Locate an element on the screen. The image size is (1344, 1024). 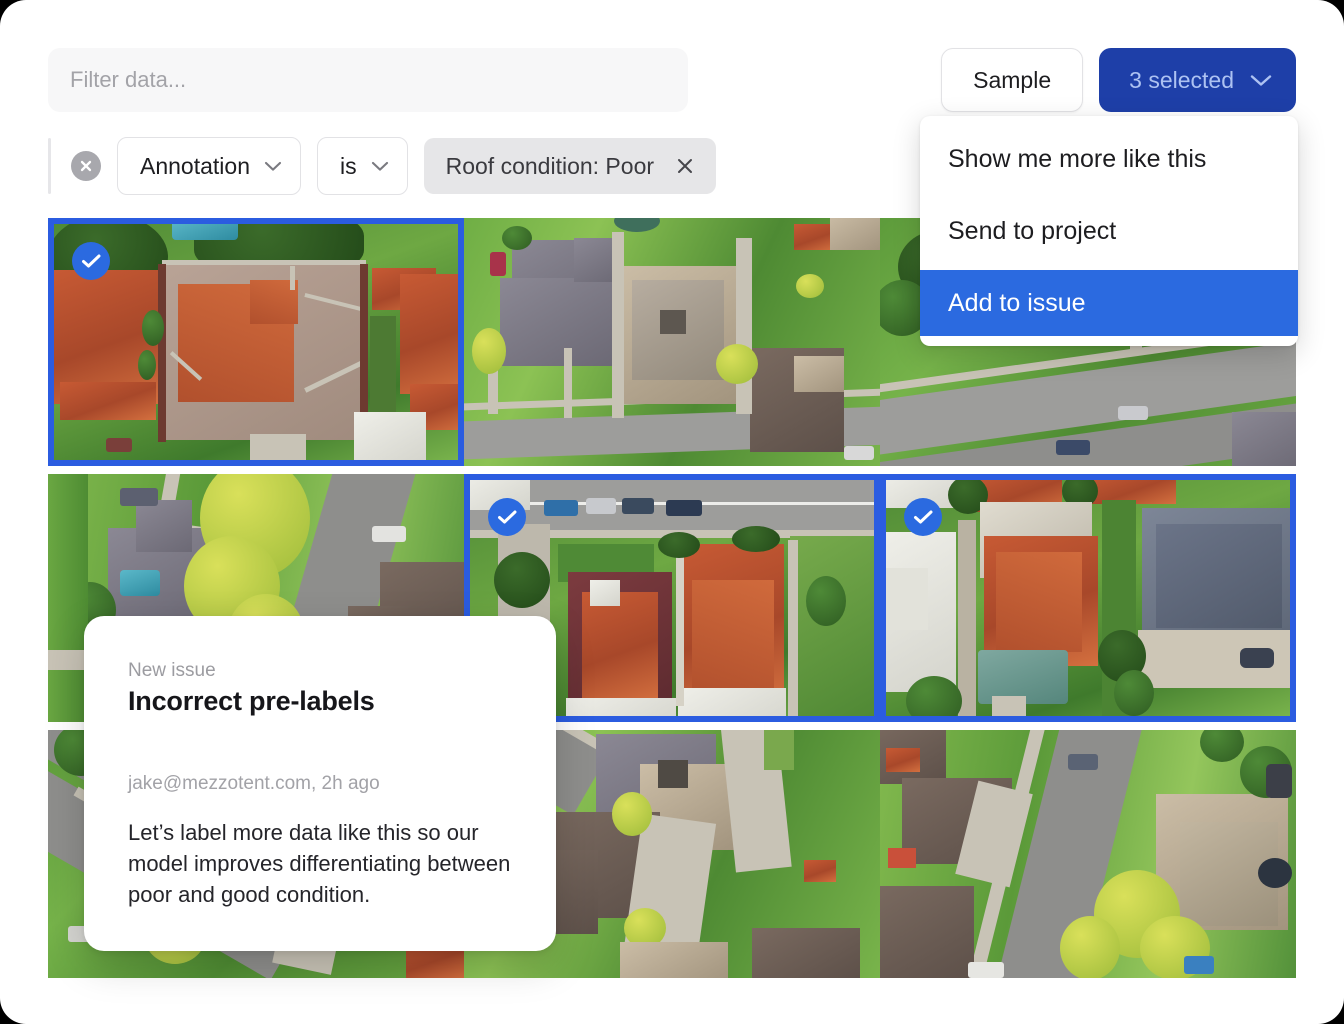
menu-item-send-to-project: Send to project is located at coordinates (1109, 231).